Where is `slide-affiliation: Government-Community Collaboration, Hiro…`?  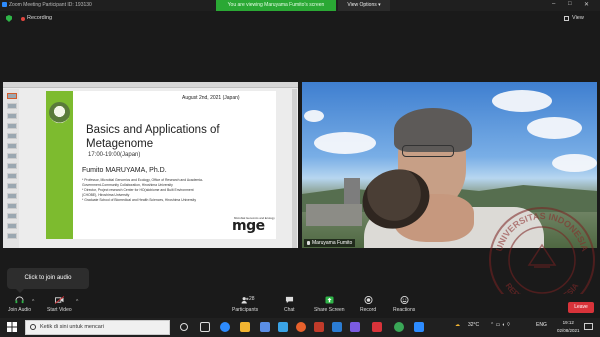
slide-affiliation: Government-Community Collaboration, Hiro… is located at coordinates (127, 185).